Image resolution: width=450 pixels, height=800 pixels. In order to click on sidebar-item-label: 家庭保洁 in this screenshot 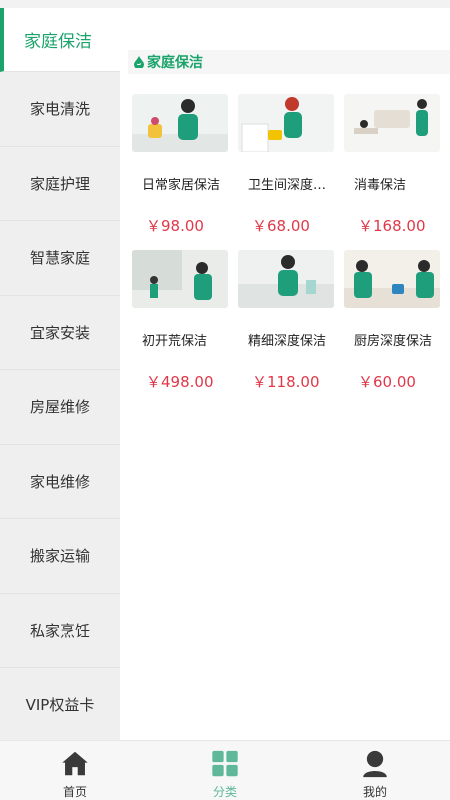, I will do `click(58, 42)`.